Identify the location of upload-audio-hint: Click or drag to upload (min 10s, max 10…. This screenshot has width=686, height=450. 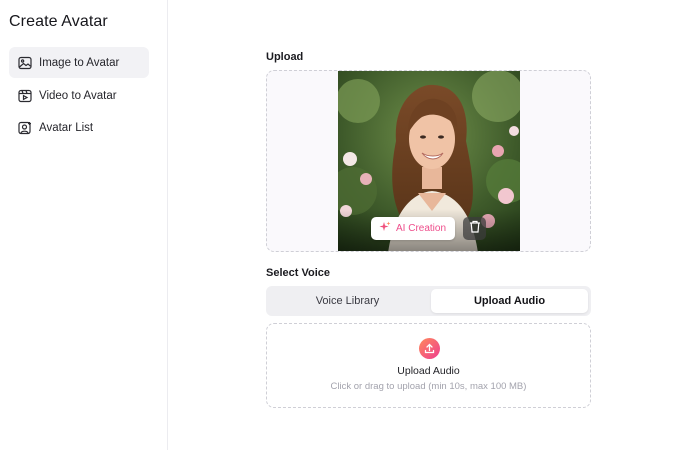
(428, 386).